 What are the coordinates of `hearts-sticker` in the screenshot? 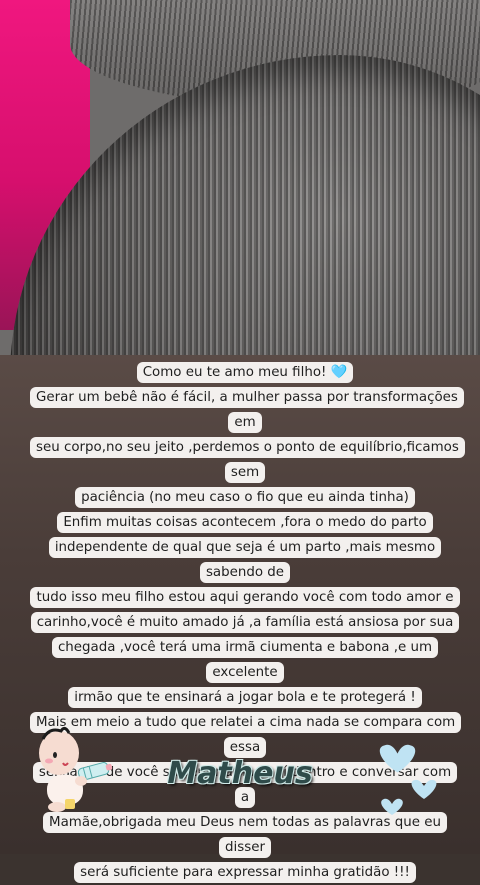 It's located at (410, 780).